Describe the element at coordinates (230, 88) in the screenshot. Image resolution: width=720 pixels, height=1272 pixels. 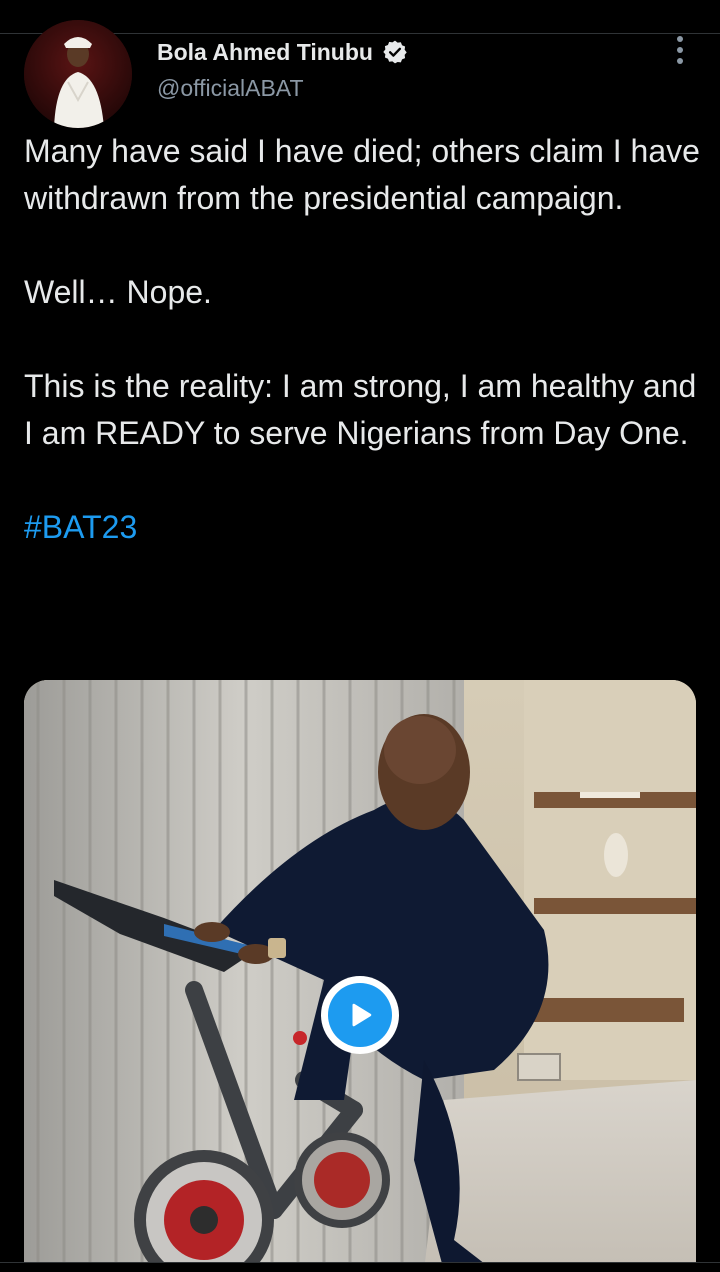
I see `author-handle: @officialABAT` at that location.